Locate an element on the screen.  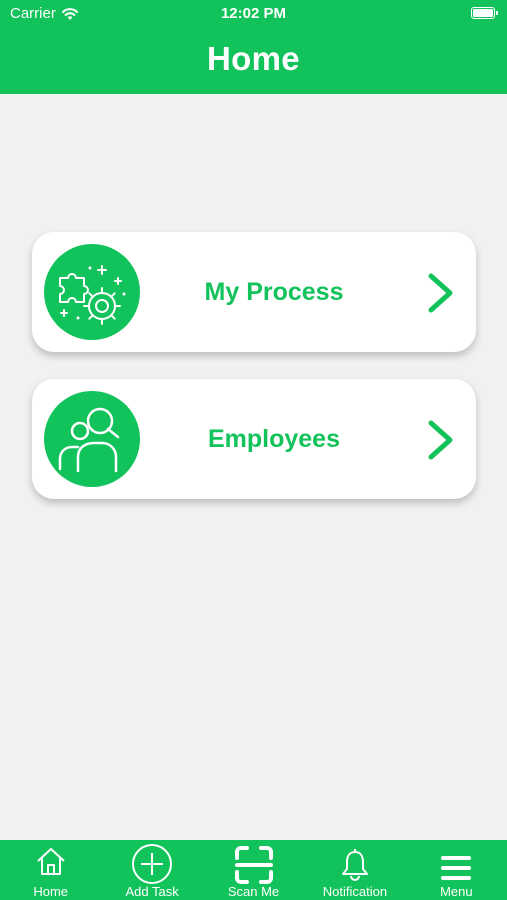
tab-home: Home is located at coordinates (50, 870).